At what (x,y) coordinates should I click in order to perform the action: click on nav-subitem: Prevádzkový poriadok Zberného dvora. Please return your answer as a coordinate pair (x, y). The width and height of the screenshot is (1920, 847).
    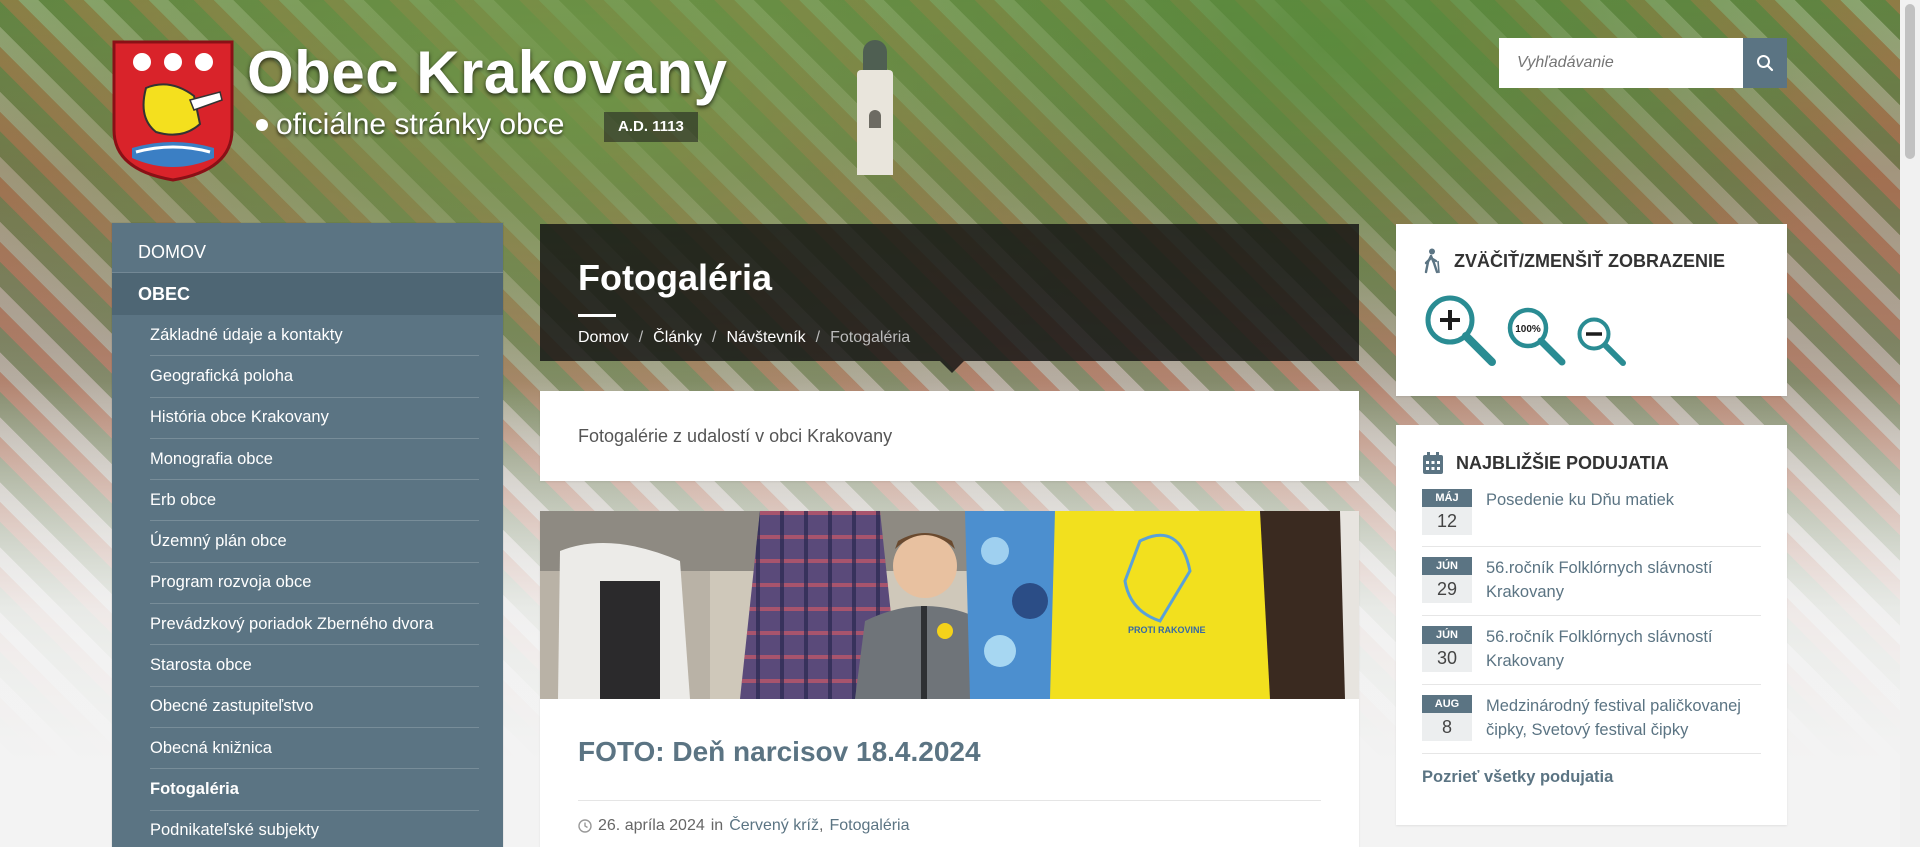
    Looking at the image, I should click on (314, 625).